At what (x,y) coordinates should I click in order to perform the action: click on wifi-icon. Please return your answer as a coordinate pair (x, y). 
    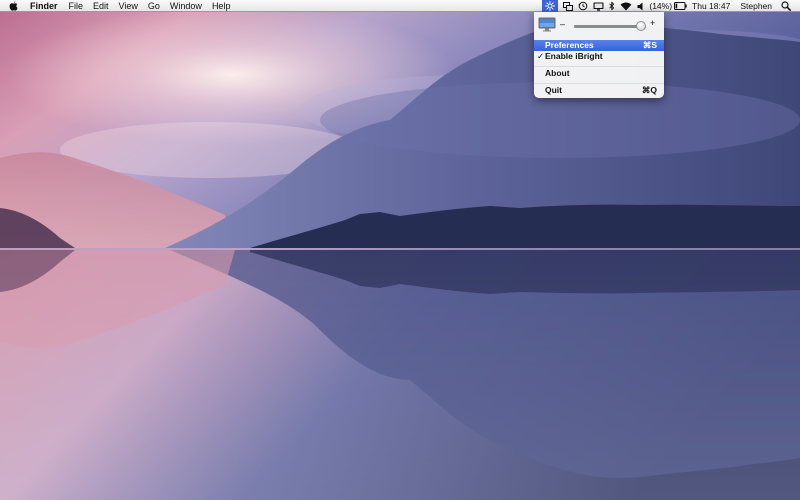
    Looking at the image, I should click on (626, 6).